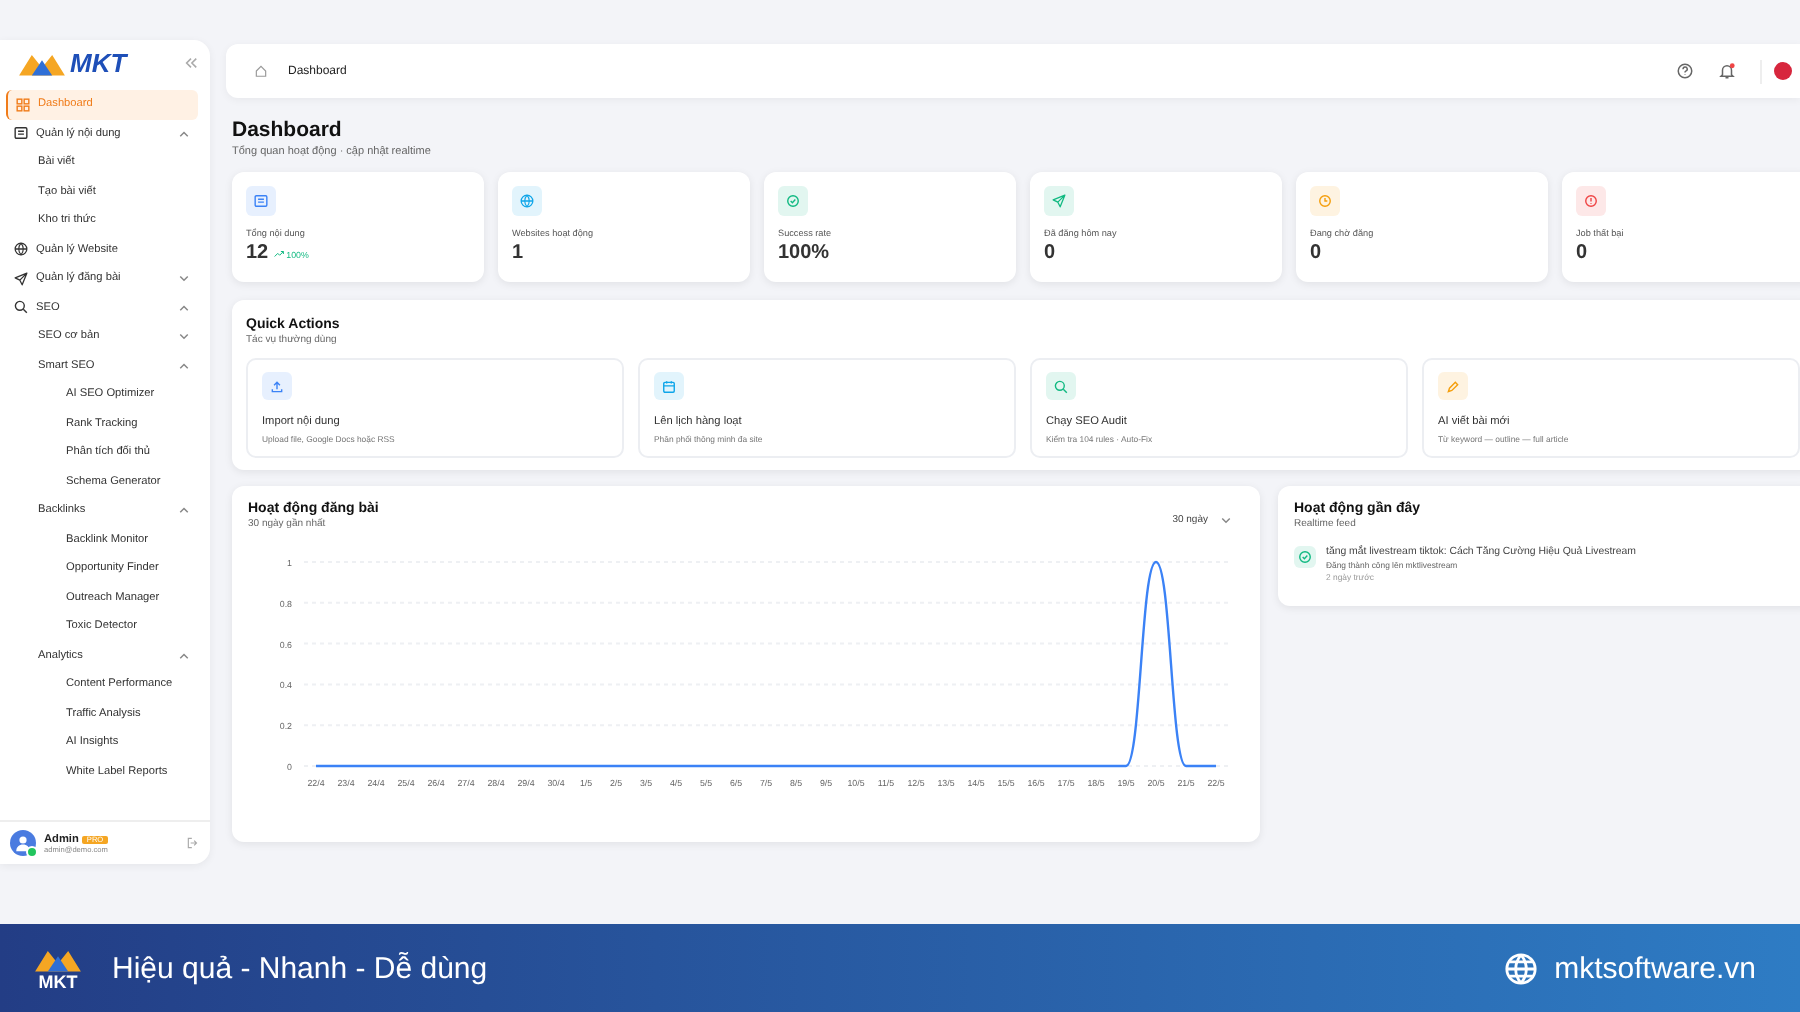  I want to click on stat-value: 100%, so click(804, 253).